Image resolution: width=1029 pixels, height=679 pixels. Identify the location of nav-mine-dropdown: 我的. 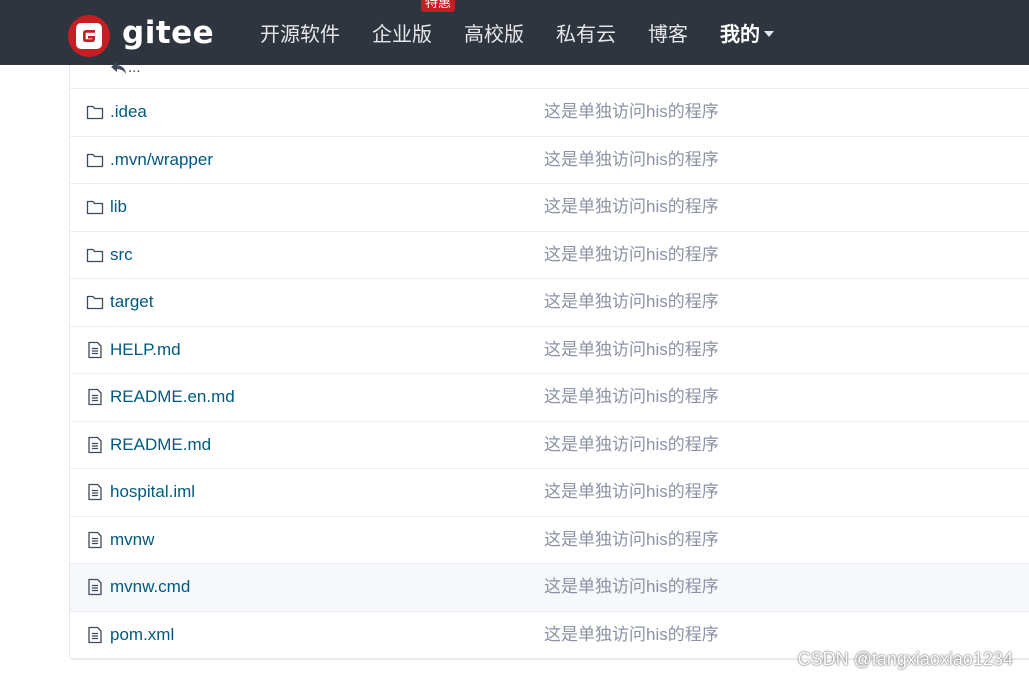
(747, 32).